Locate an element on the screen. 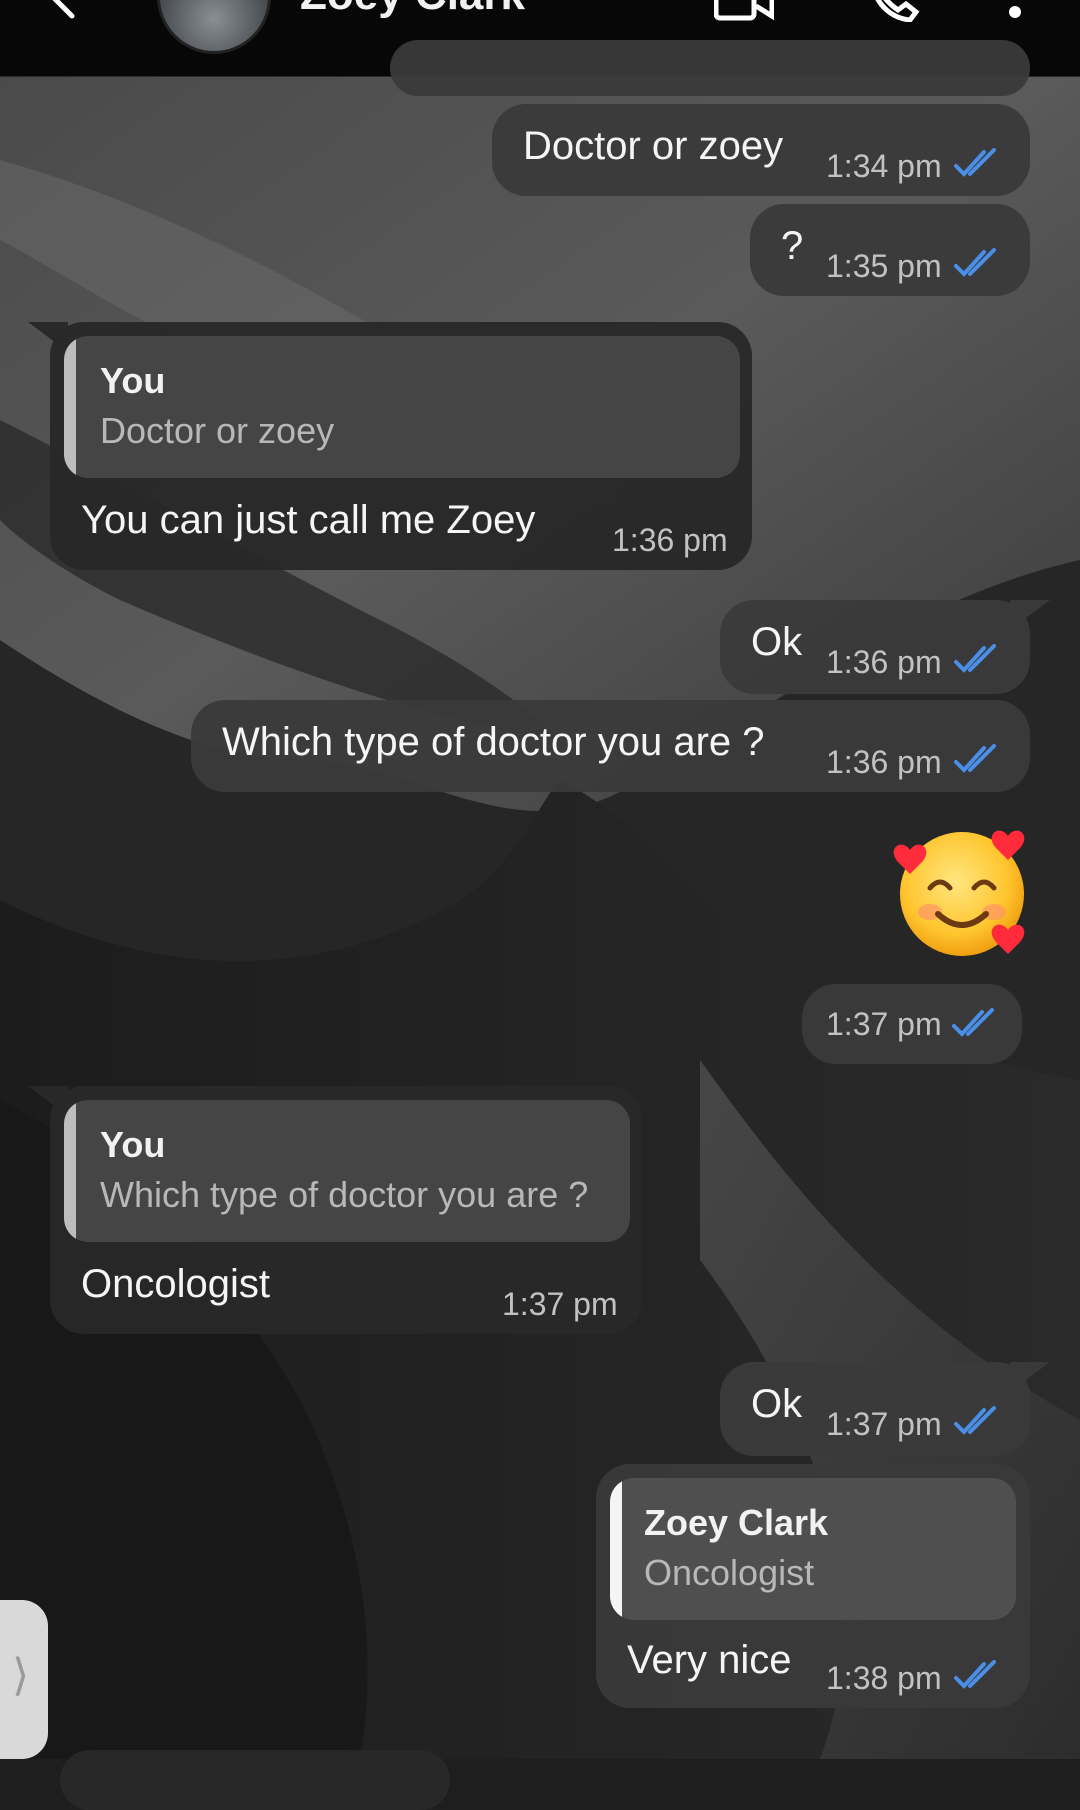  message-bubble-outgoing: Ok 1:36 pm is located at coordinates (875, 647).